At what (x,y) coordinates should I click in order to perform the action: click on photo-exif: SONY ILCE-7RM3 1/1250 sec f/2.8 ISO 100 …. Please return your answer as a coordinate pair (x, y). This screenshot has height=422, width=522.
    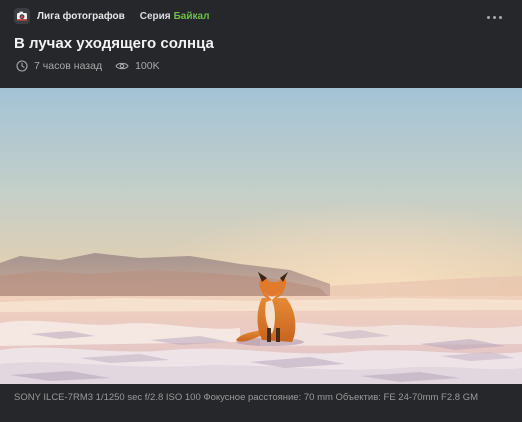
    Looking at the image, I should click on (246, 397).